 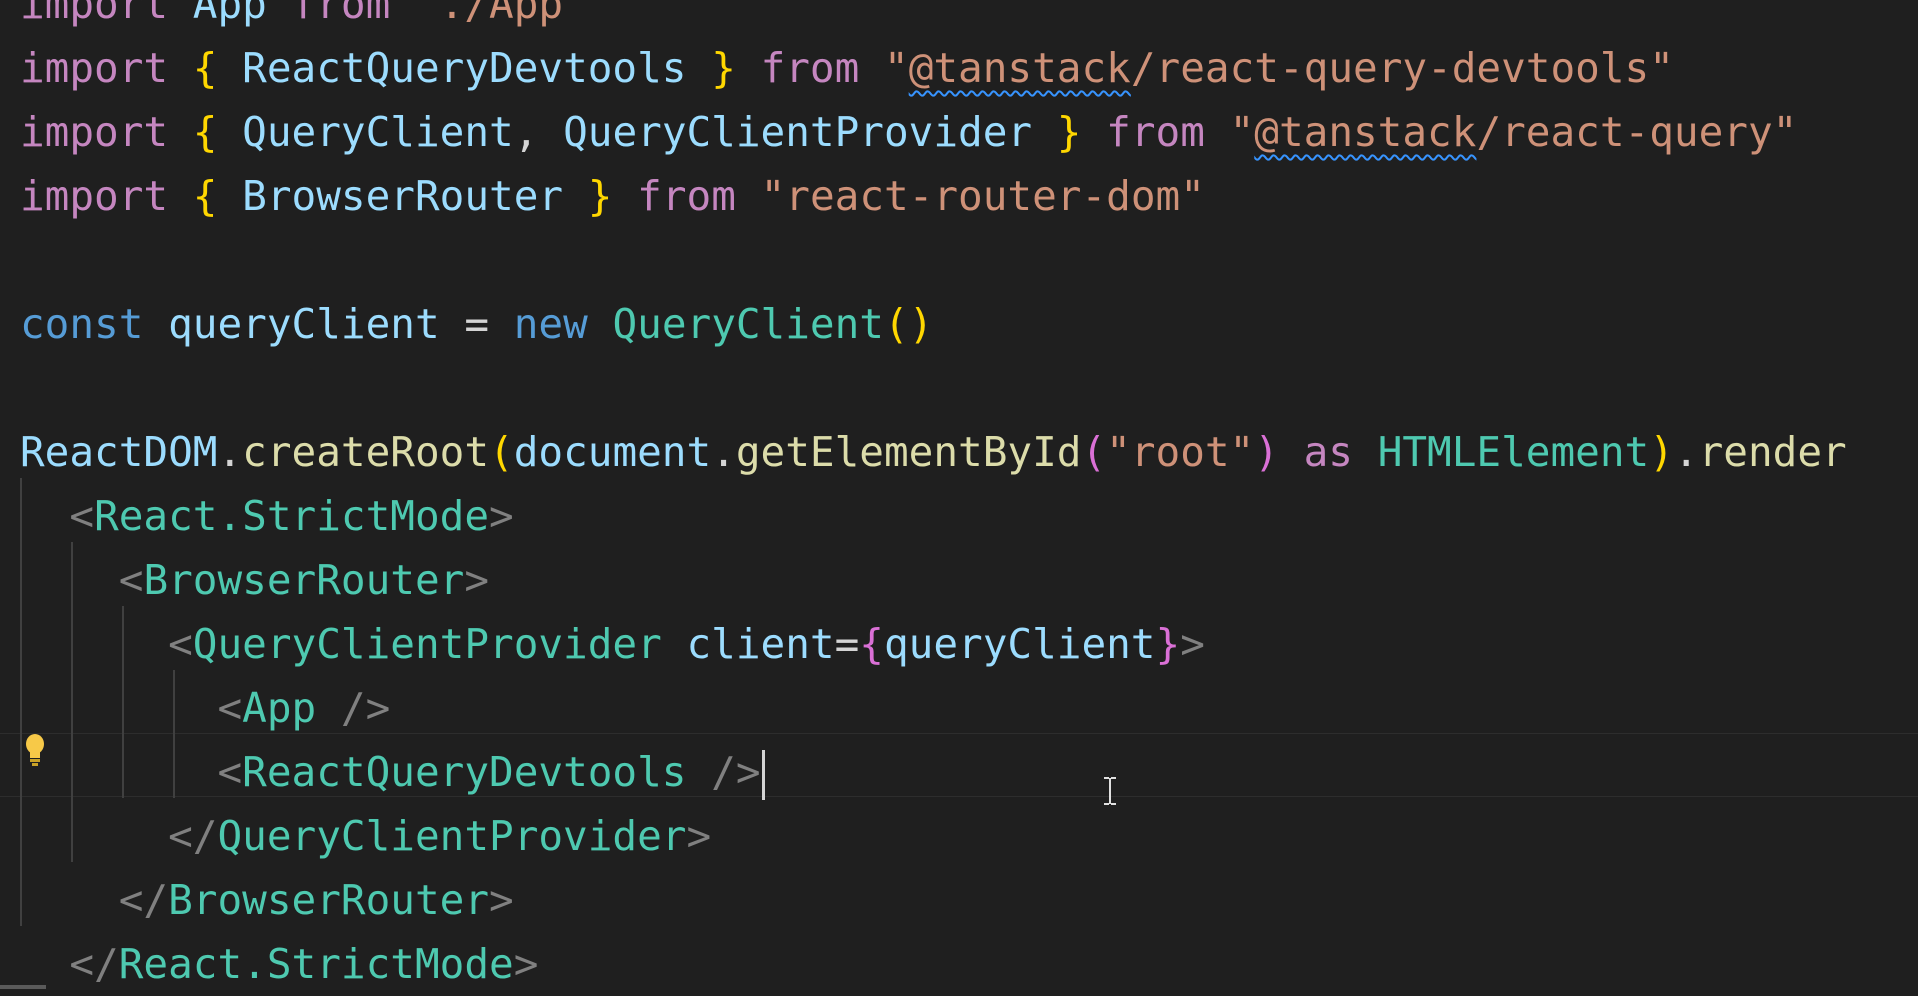 What do you see at coordinates (119, 452) in the screenshot?
I see `code-token: ReactDOM` at bounding box center [119, 452].